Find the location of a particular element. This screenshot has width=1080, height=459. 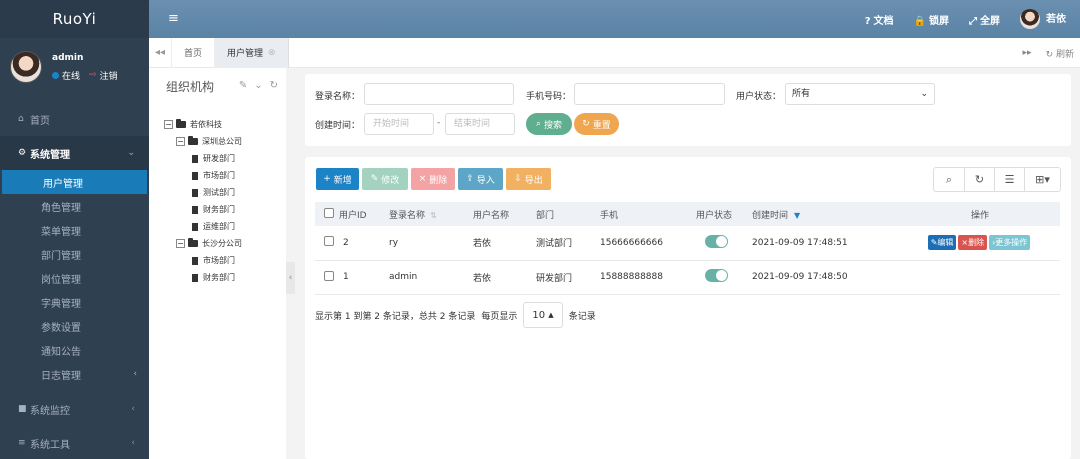

search-icon: ⌕ is located at coordinates (949, 179).